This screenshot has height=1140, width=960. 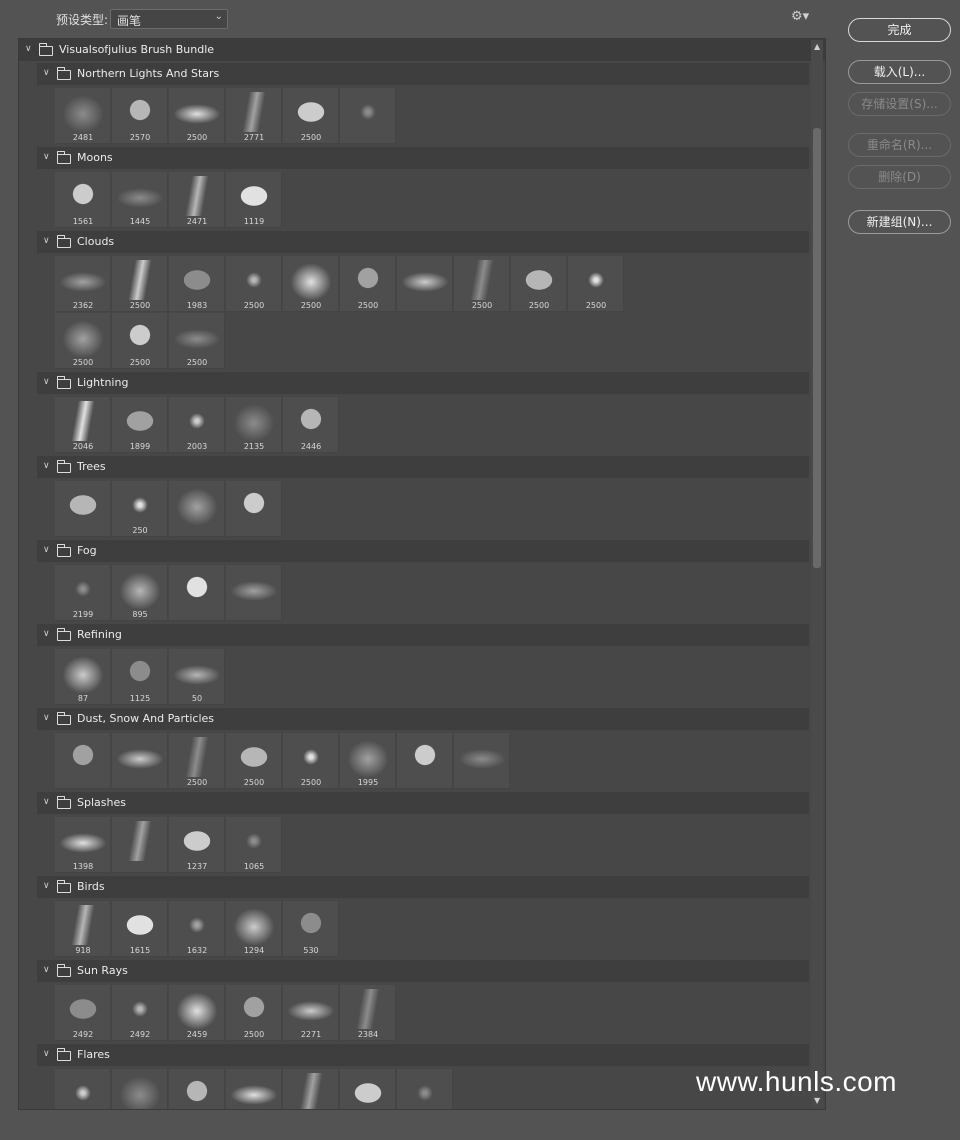 I want to click on brush-tile: 2459, so click(x=197, y=1013).